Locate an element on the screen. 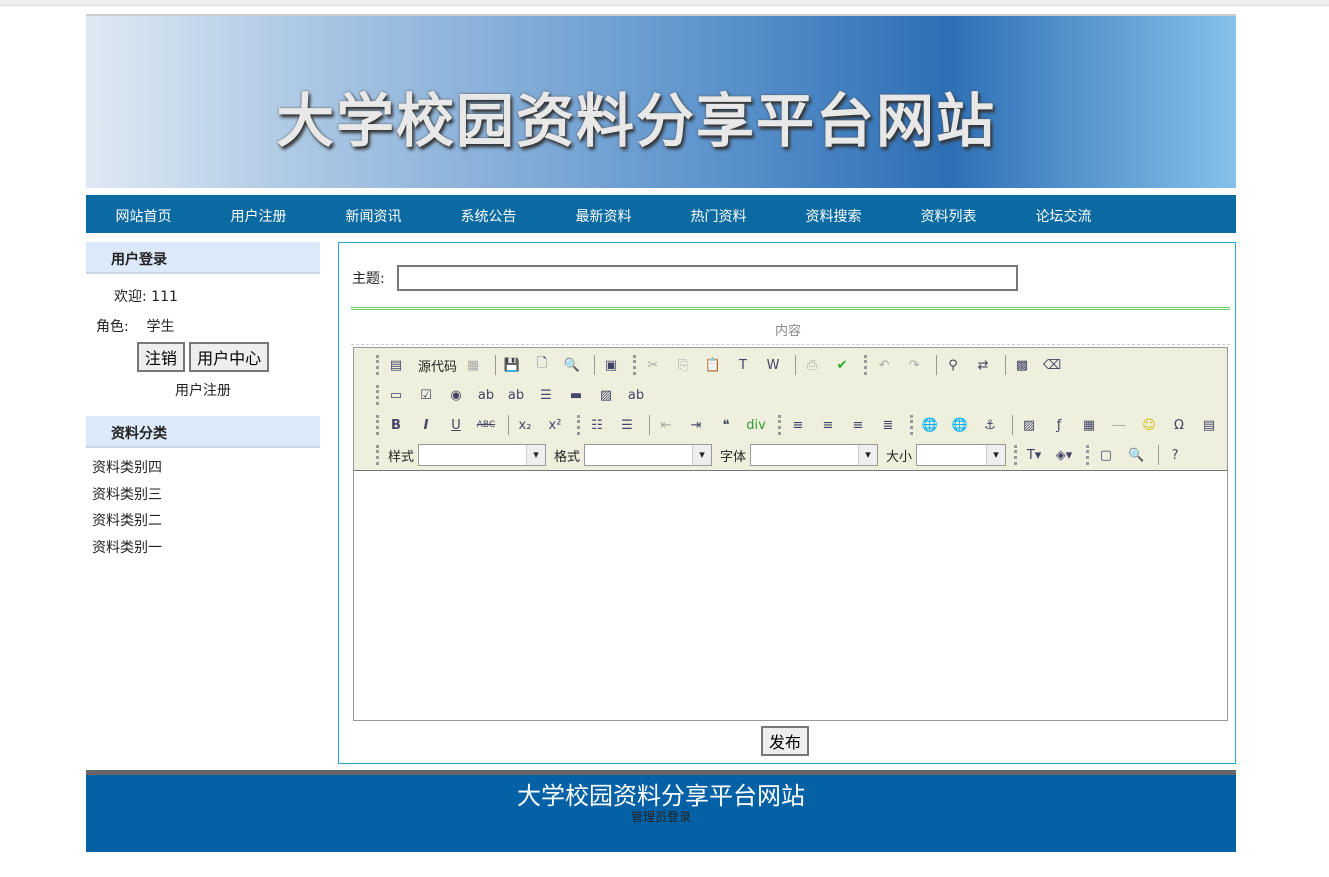  cut-icon: ✂ is located at coordinates (653, 365).